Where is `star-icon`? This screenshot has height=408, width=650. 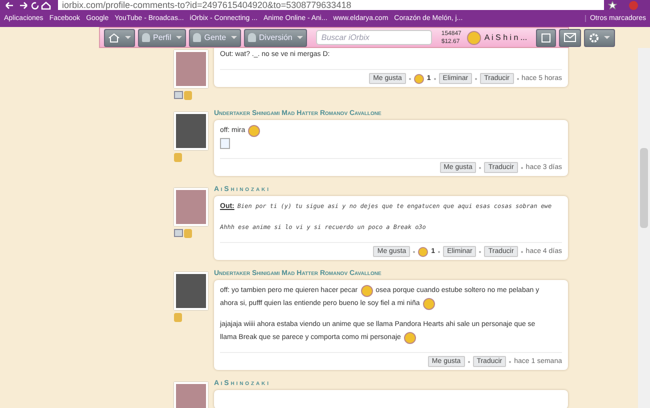
star-icon is located at coordinates (612, 5).